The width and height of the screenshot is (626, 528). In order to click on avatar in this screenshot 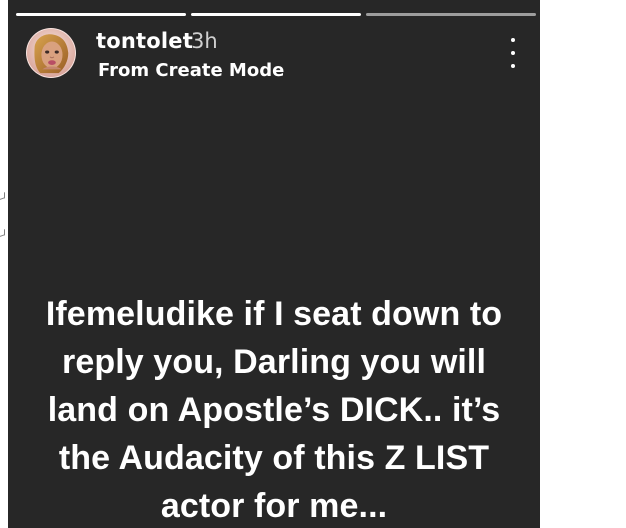, I will do `click(51, 53)`.